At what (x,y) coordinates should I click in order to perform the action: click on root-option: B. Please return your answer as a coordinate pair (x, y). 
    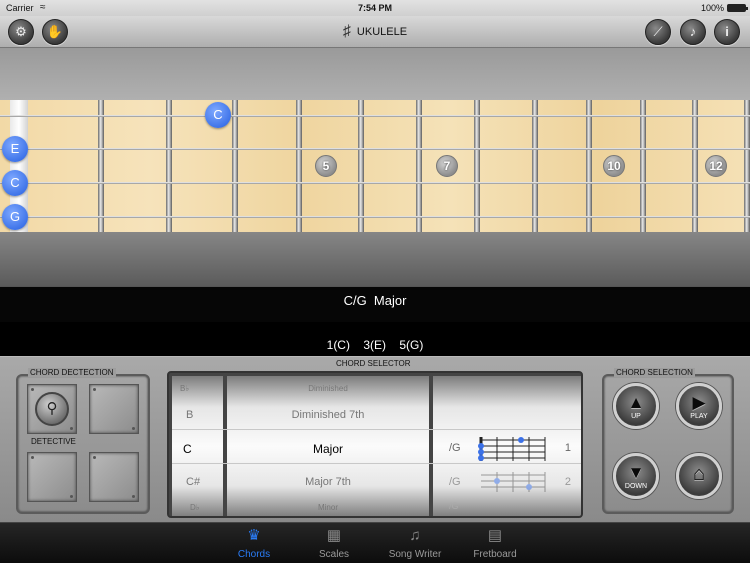
    Looking at the image, I should click on (197, 415).